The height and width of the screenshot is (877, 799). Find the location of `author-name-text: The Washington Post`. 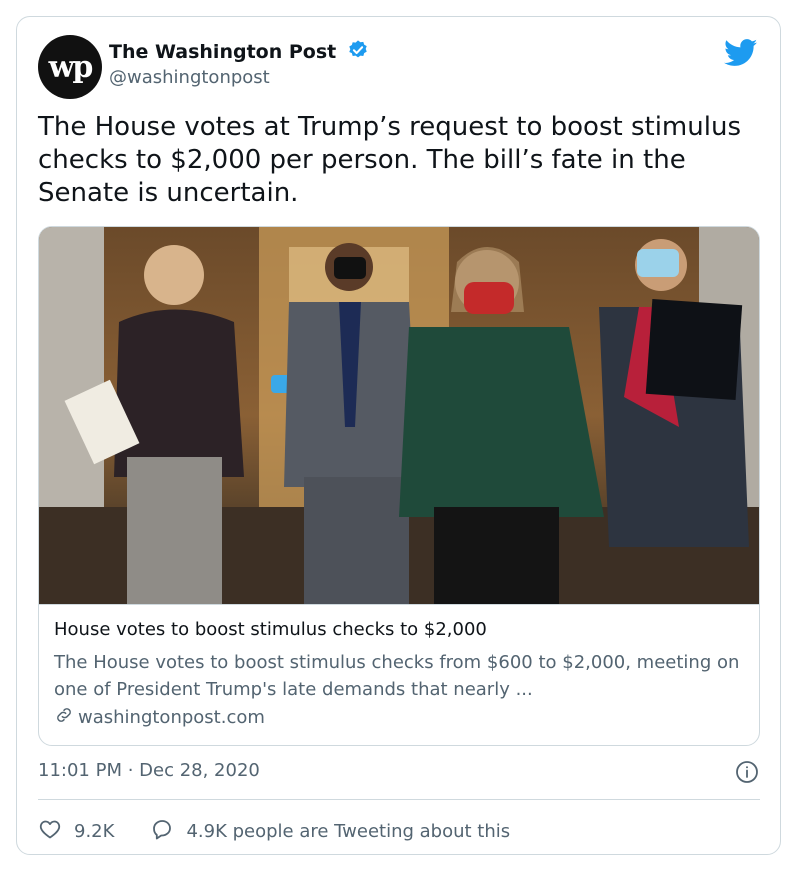

author-name-text: The Washington Post is located at coordinates (223, 52).